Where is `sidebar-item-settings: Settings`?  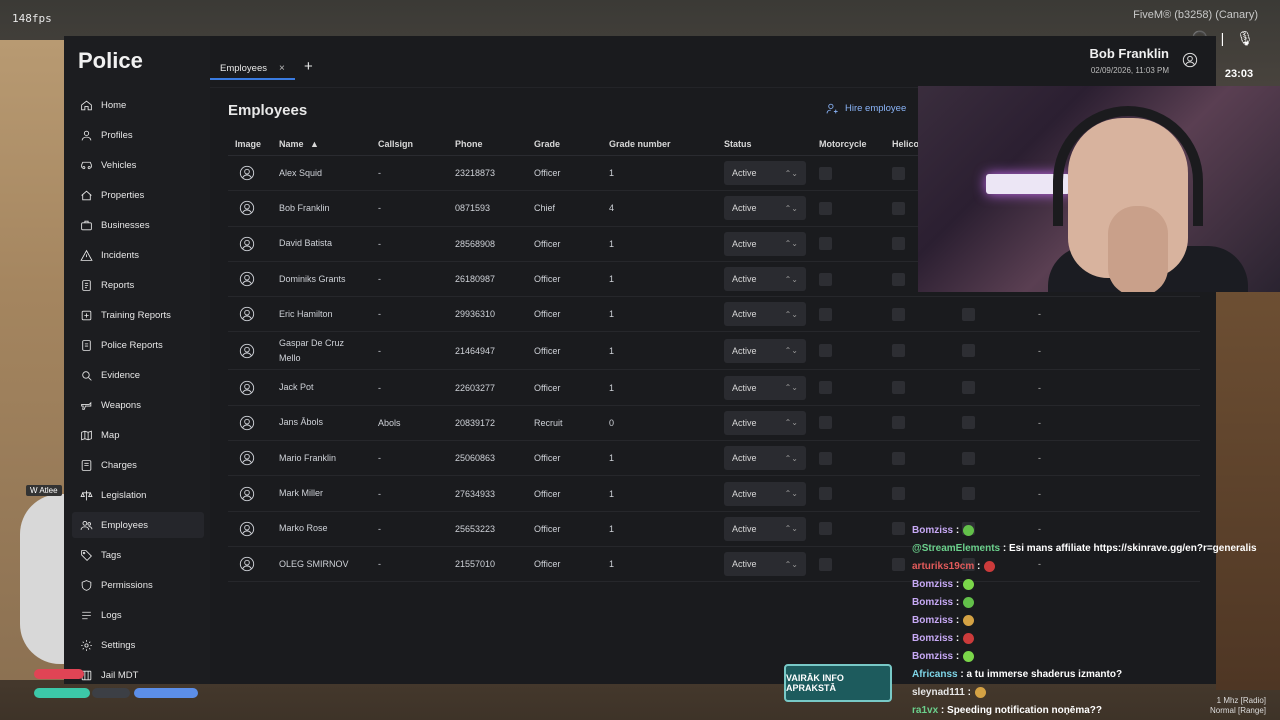
sidebar-item-settings: Settings is located at coordinates (138, 645).